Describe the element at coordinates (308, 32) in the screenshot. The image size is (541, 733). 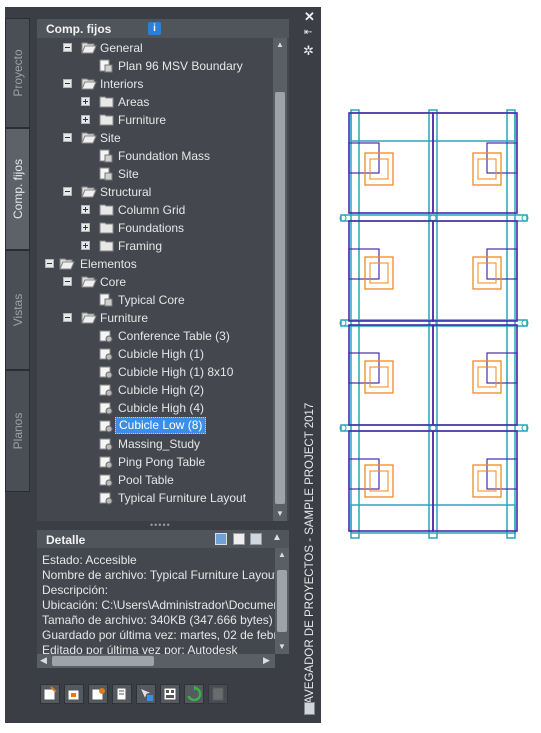
I see `auto-hide-icon: ⇤` at that location.